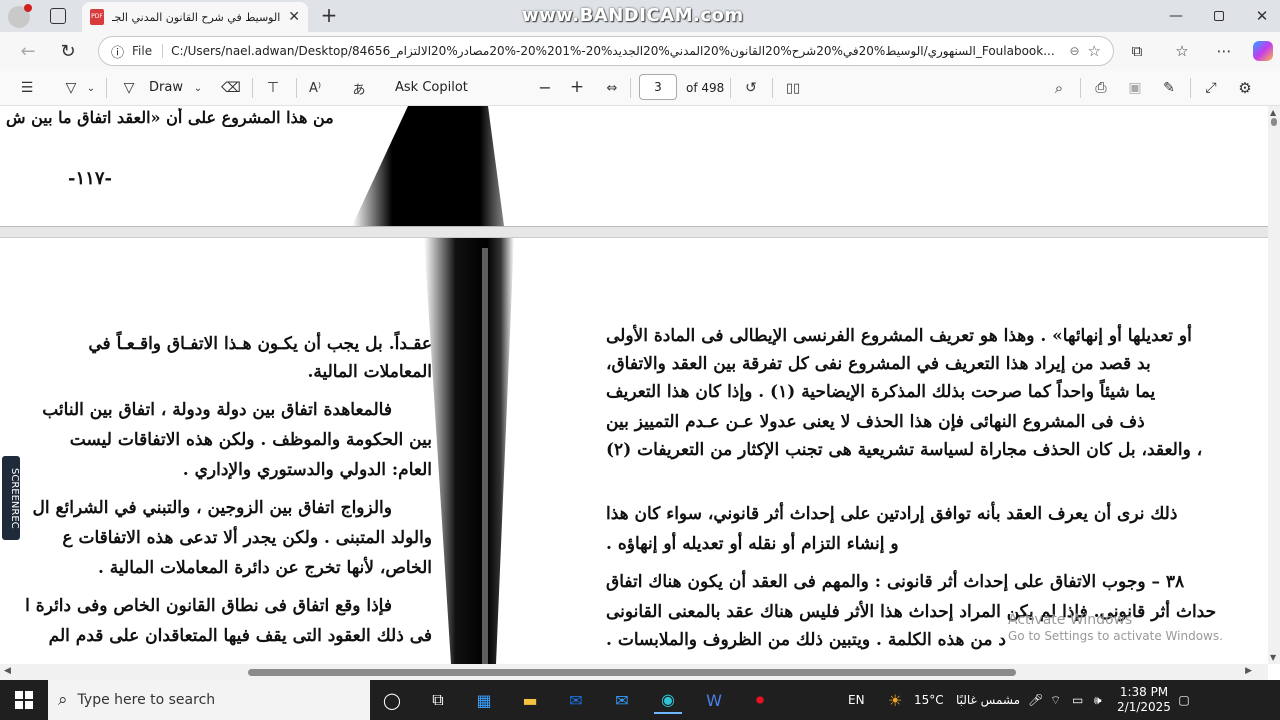 The height and width of the screenshot is (720, 1280). What do you see at coordinates (485, 456) in the screenshot?
I see `binding-highlight` at bounding box center [485, 456].